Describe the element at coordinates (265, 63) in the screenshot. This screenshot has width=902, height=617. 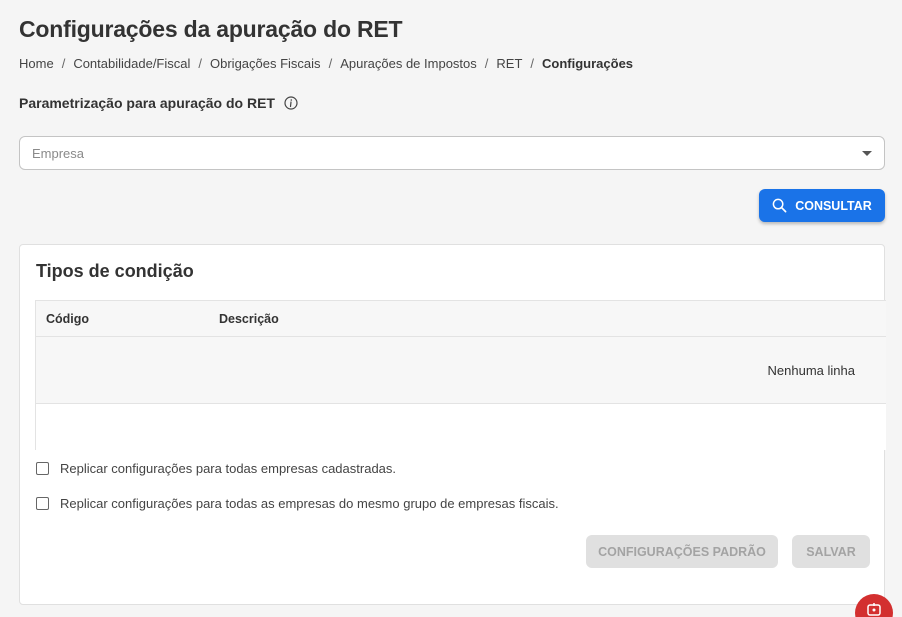
I see `breadcrumb-obrigacoes: Obrigações Fiscais` at that location.